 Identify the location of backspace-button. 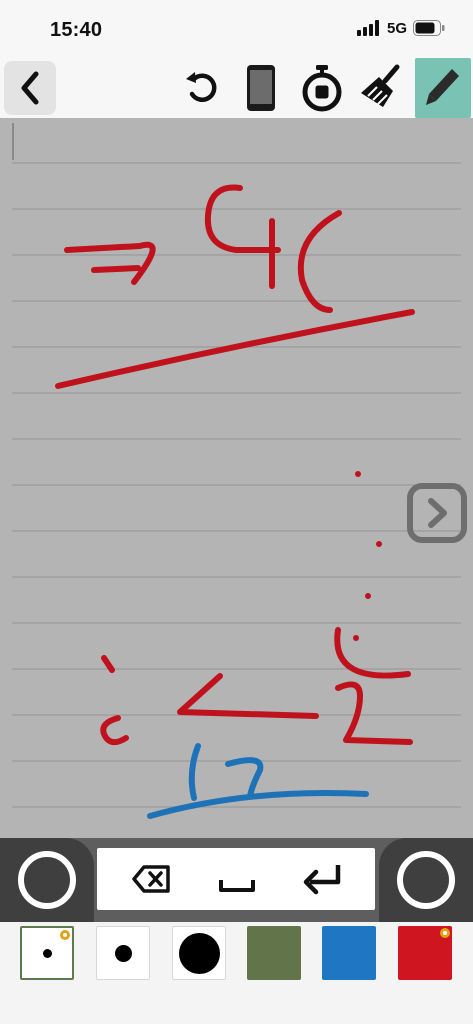
(151, 879).